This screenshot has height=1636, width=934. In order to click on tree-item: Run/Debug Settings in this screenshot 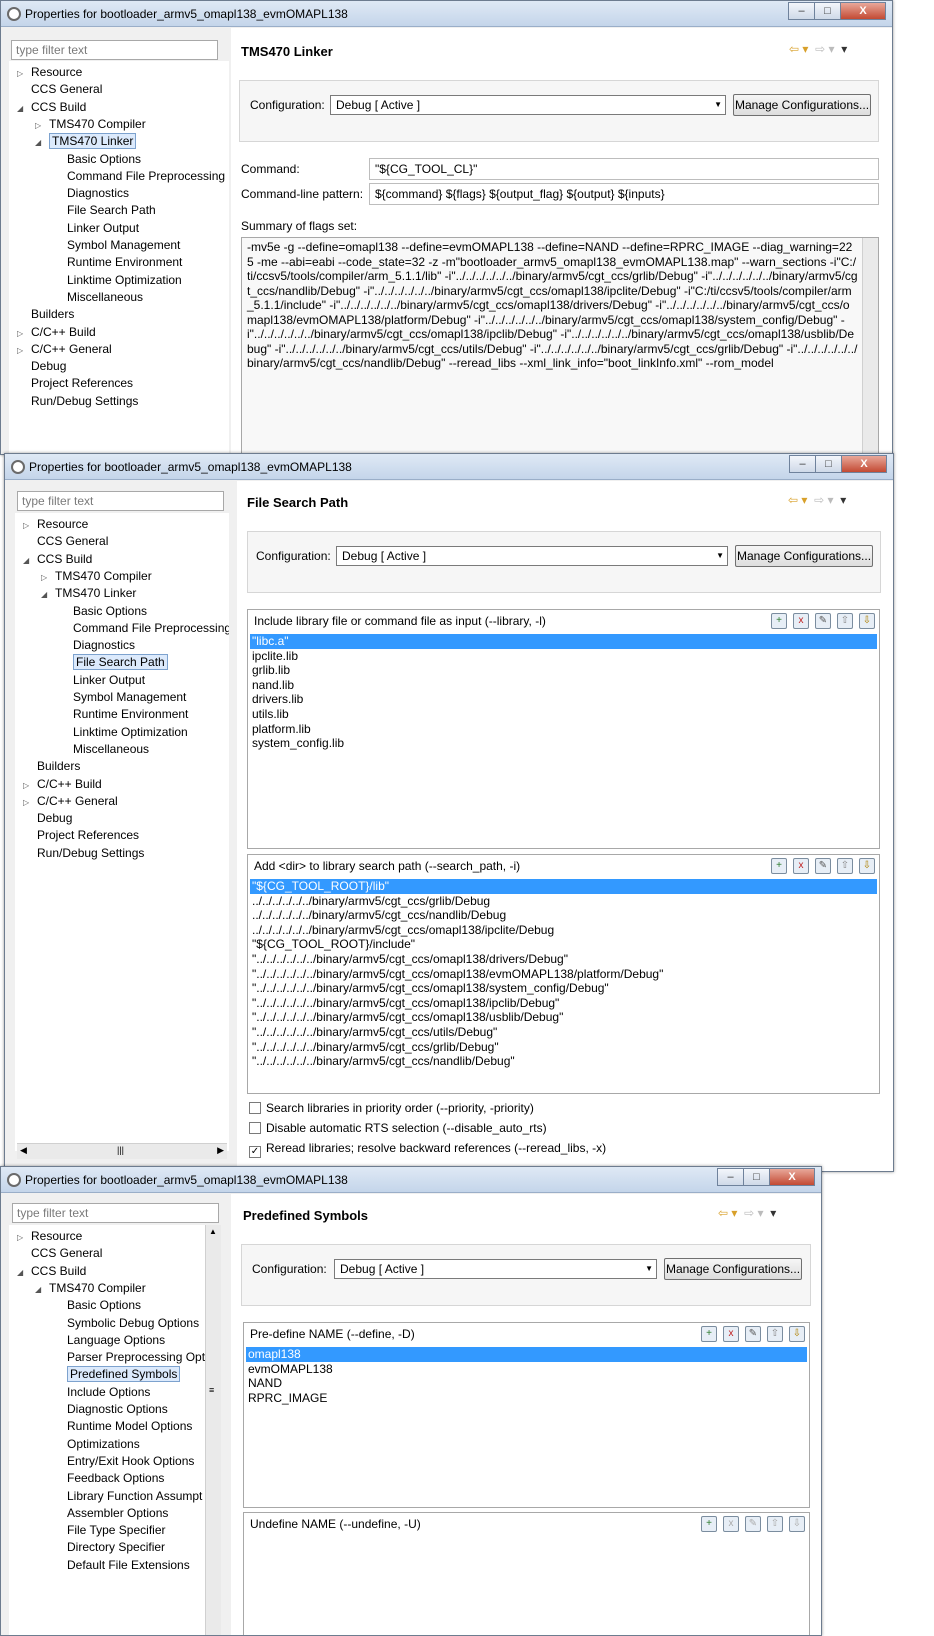, I will do `click(77, 401)`.